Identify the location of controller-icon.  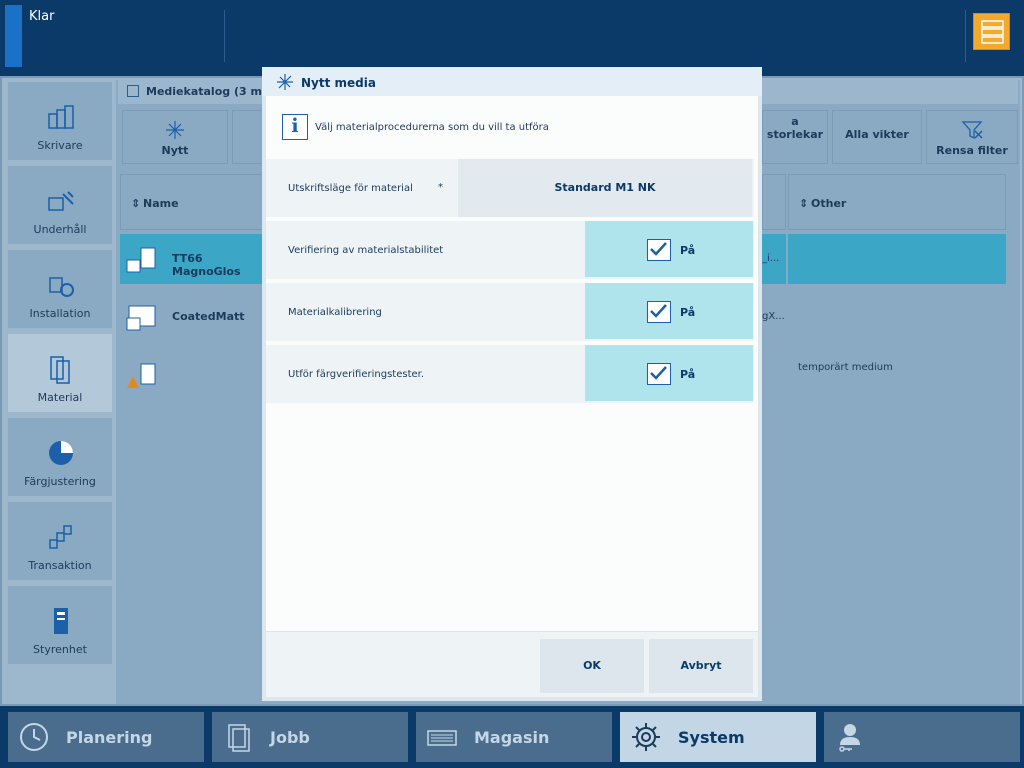
(61, 621).